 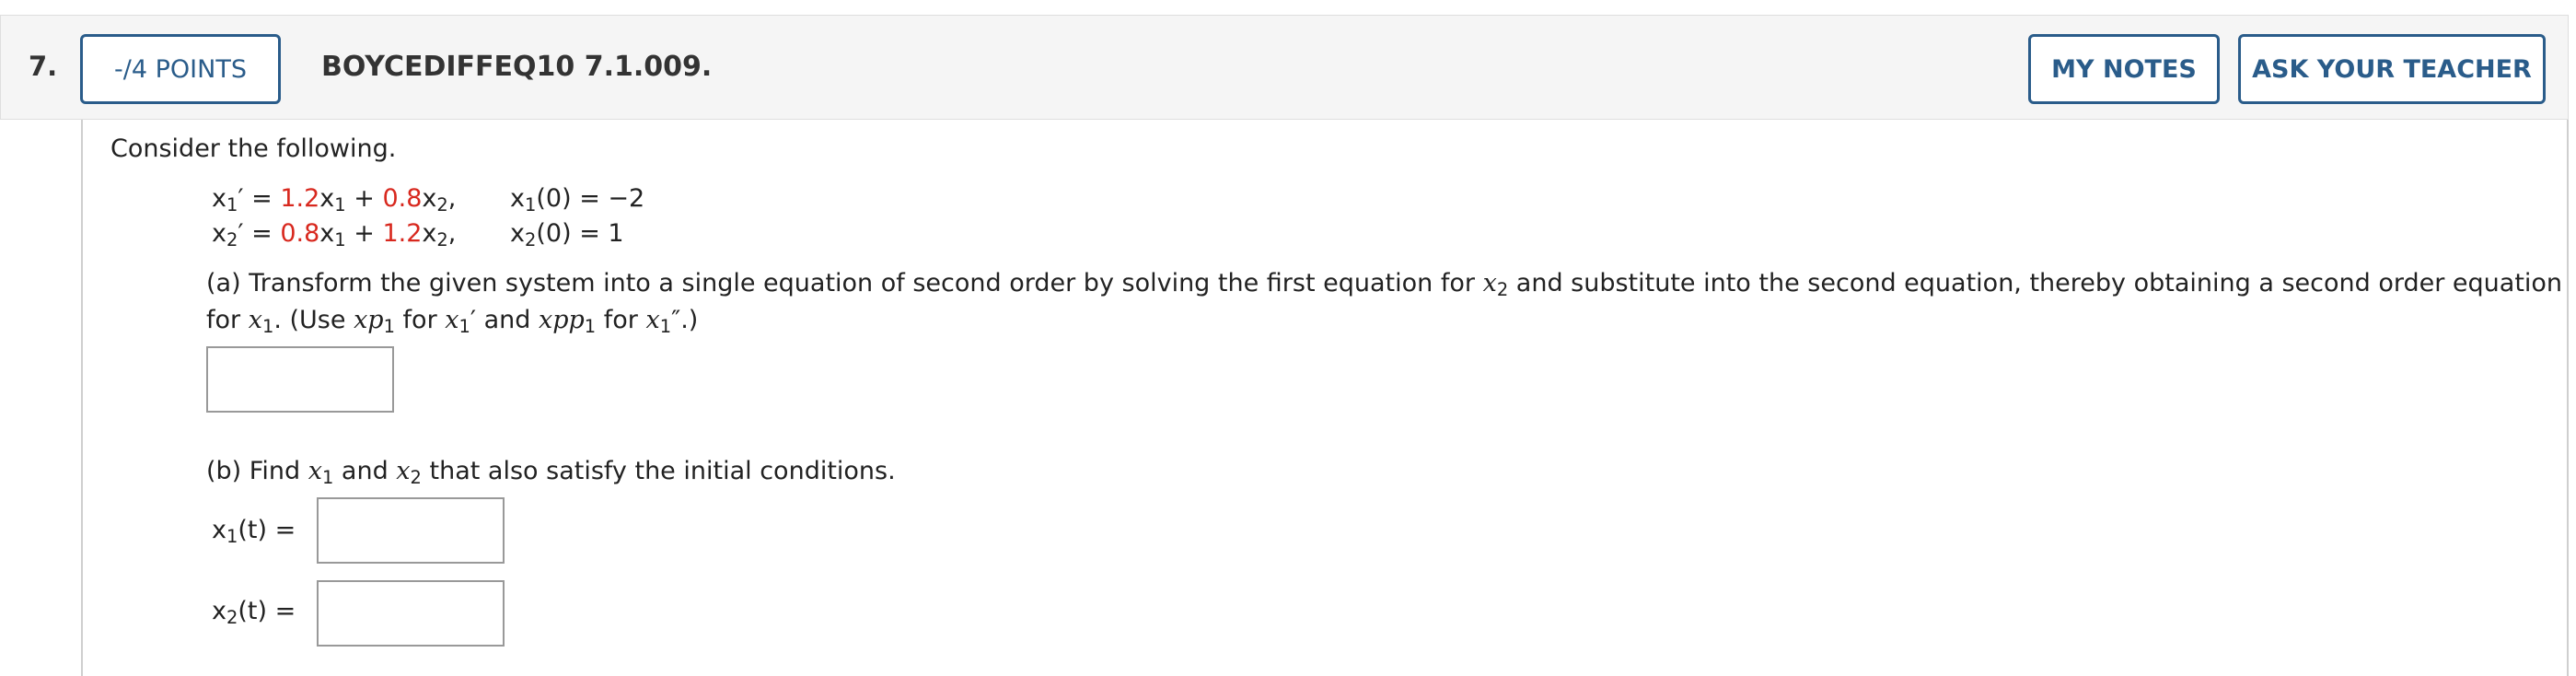 What do you see at coordinates (334, 200) in the screenshot?
I see `equation-1: x1′ = 1.2x1 + 0.8x2,` at bounding box center [334, 200].